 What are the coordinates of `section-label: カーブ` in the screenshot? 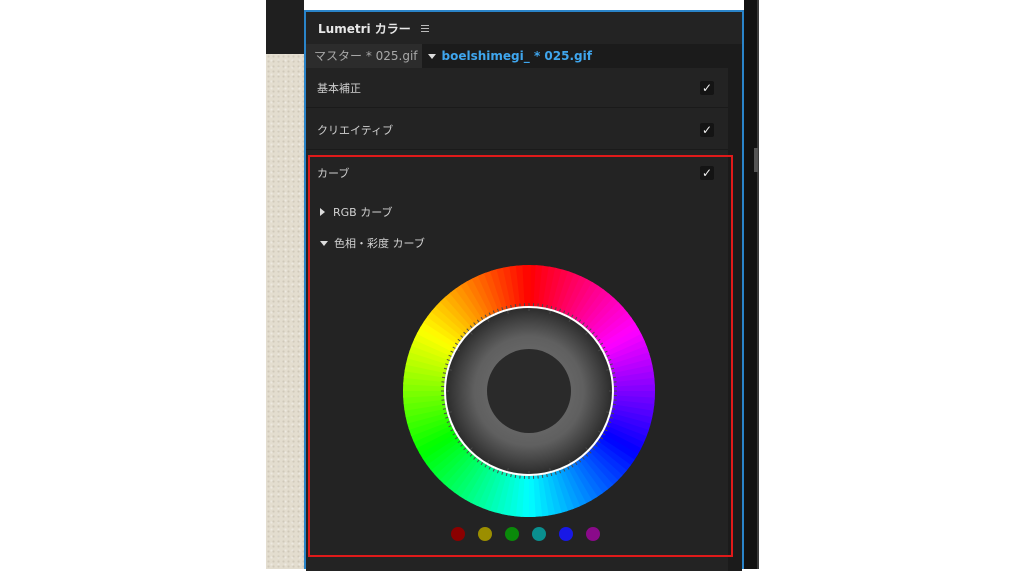 It's located at (508, 173).